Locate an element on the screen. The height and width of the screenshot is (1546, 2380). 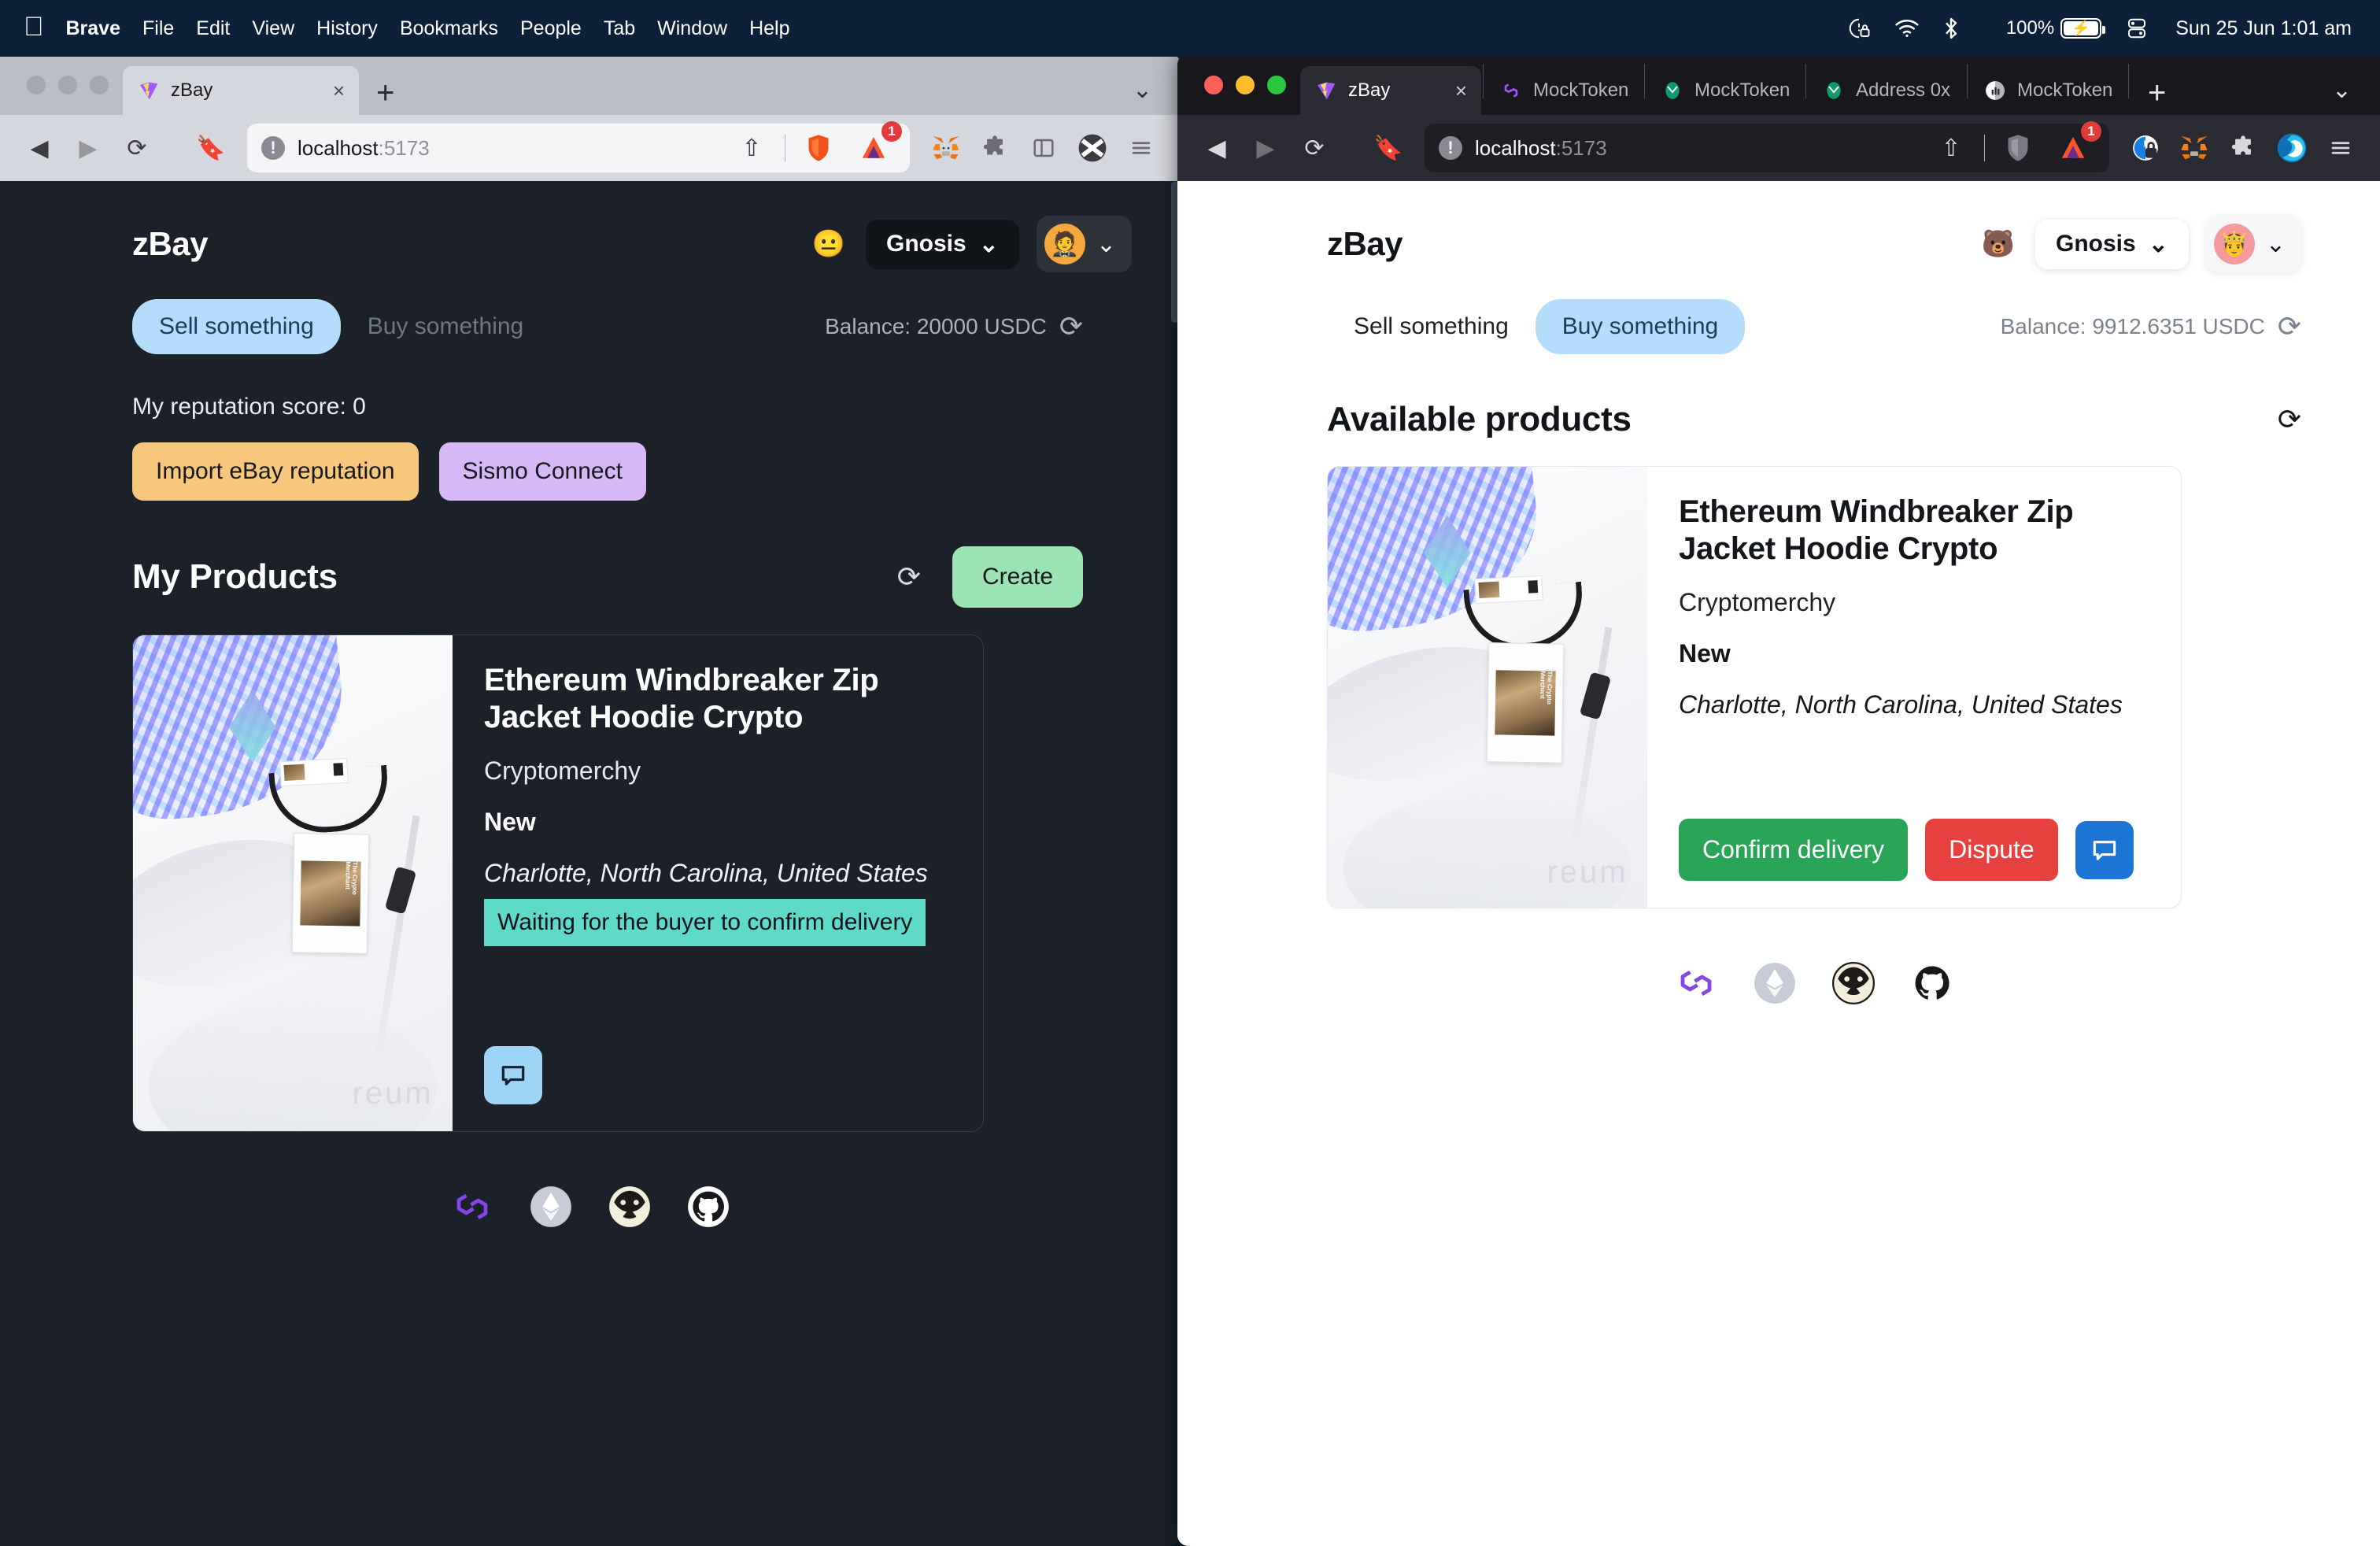
create-product-button: Create is located at coordinates (1017, 577).